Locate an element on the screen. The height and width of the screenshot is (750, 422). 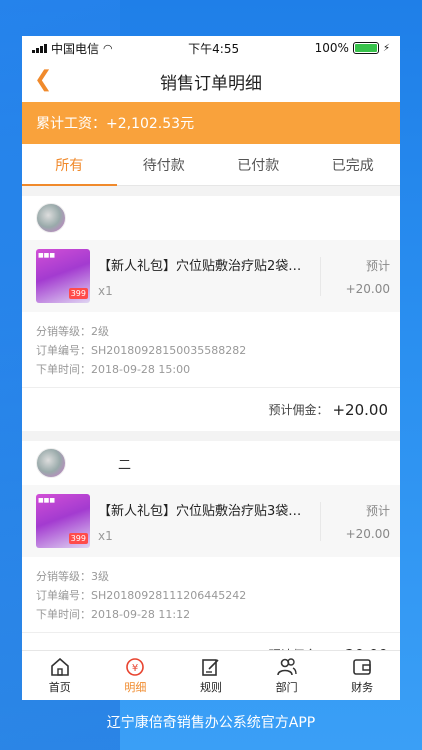
commission-label: 预计佣金： is located at coordinates (298, 410).